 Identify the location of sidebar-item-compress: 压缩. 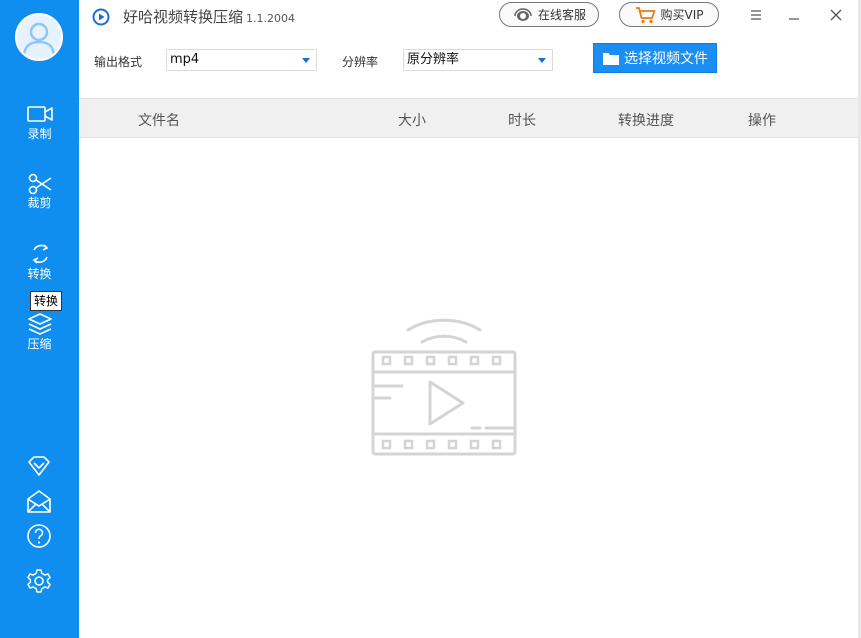
(39, 337).